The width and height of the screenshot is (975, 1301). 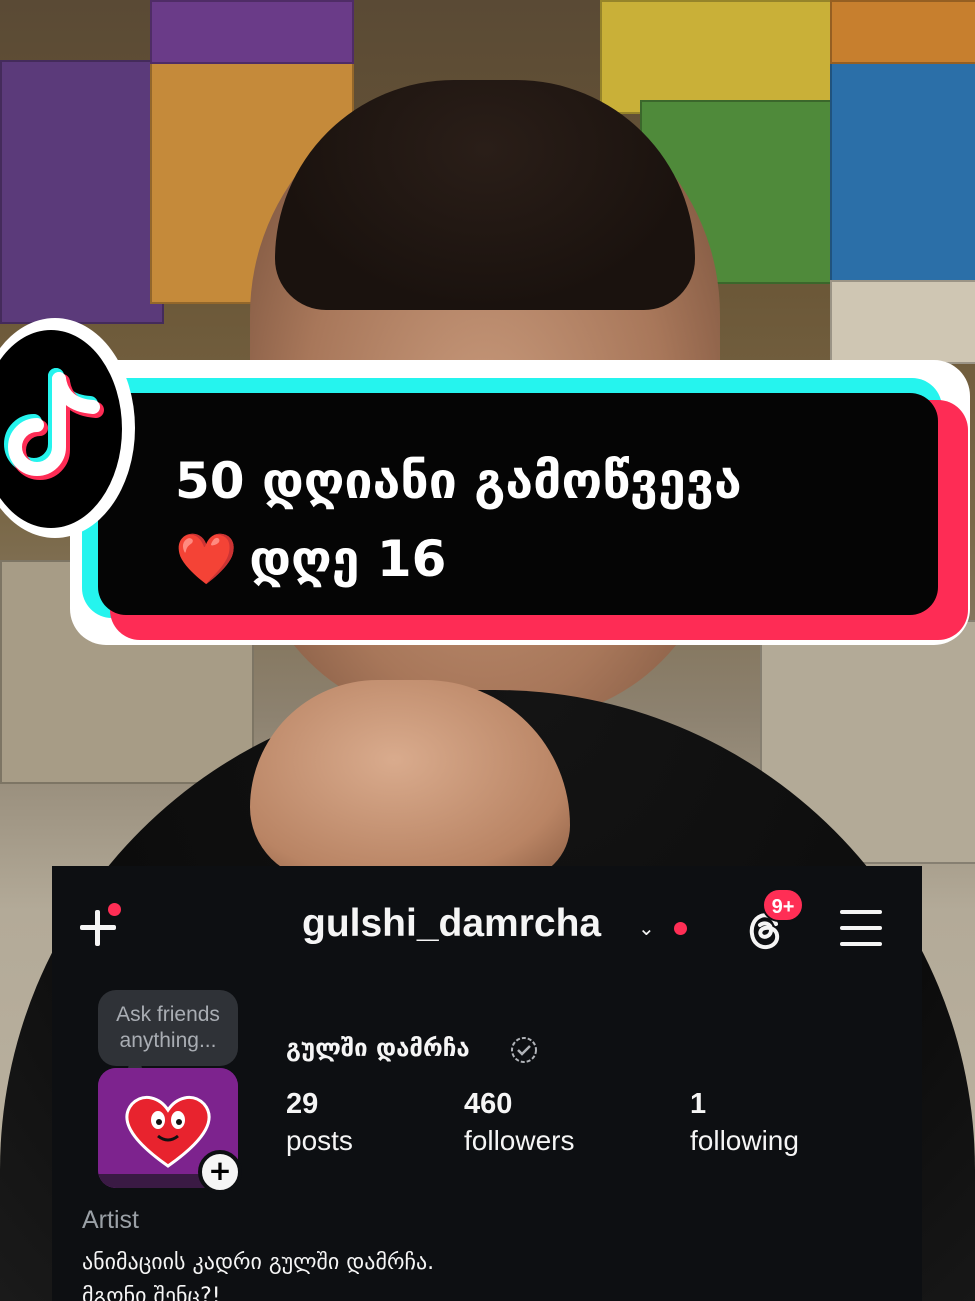 I want to click on posts-label: posts, so click(x=319, y=1140).